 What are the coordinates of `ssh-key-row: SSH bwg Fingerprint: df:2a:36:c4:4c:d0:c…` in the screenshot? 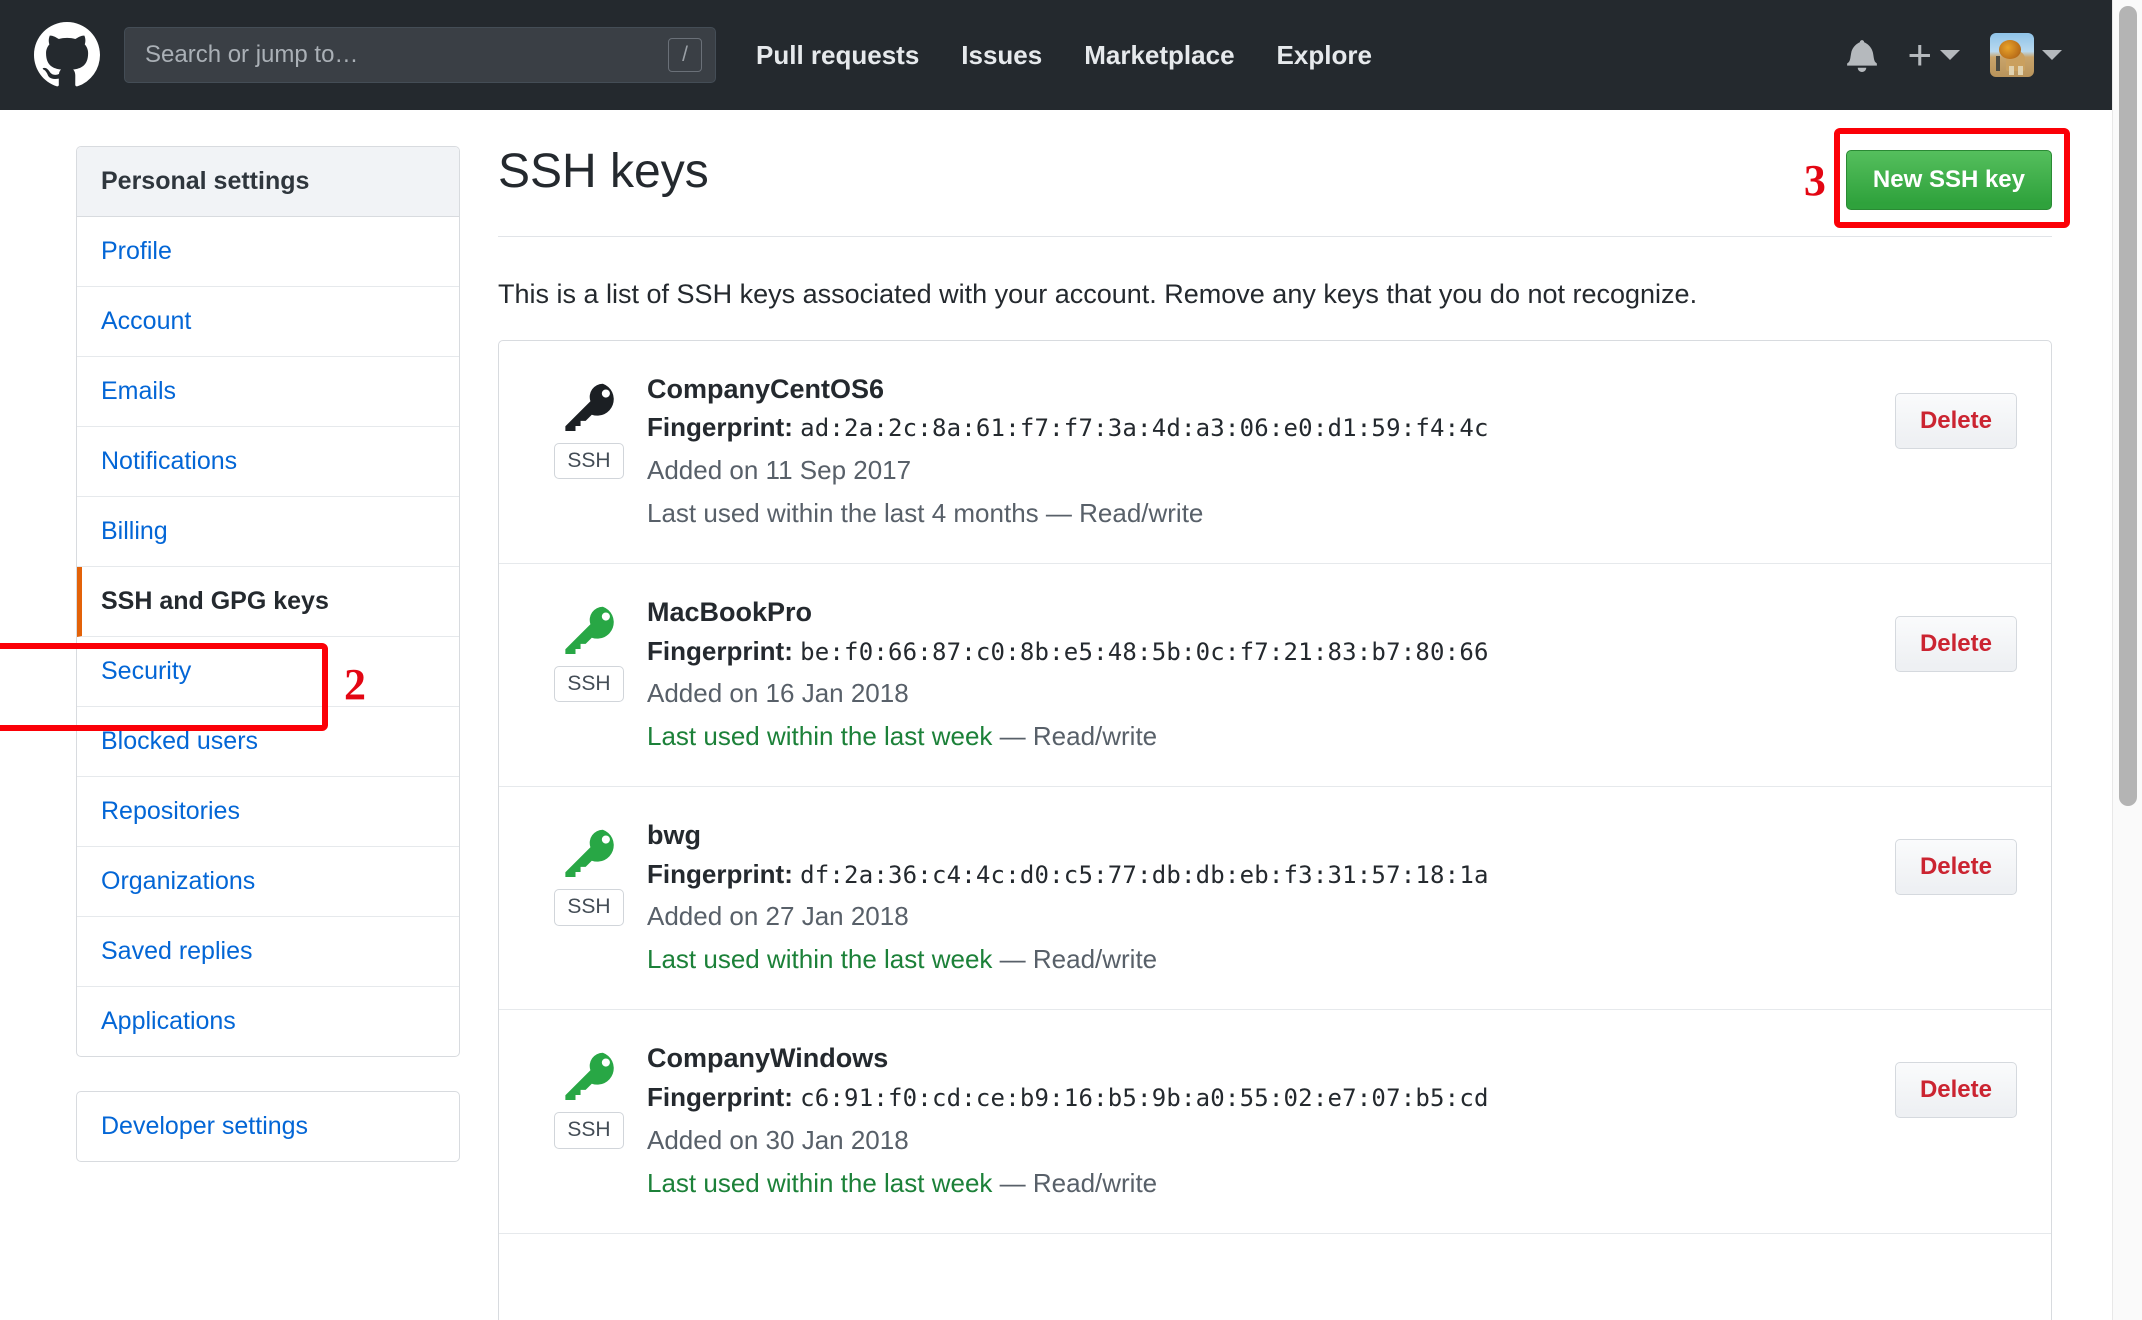 It's located at (1275, 899).